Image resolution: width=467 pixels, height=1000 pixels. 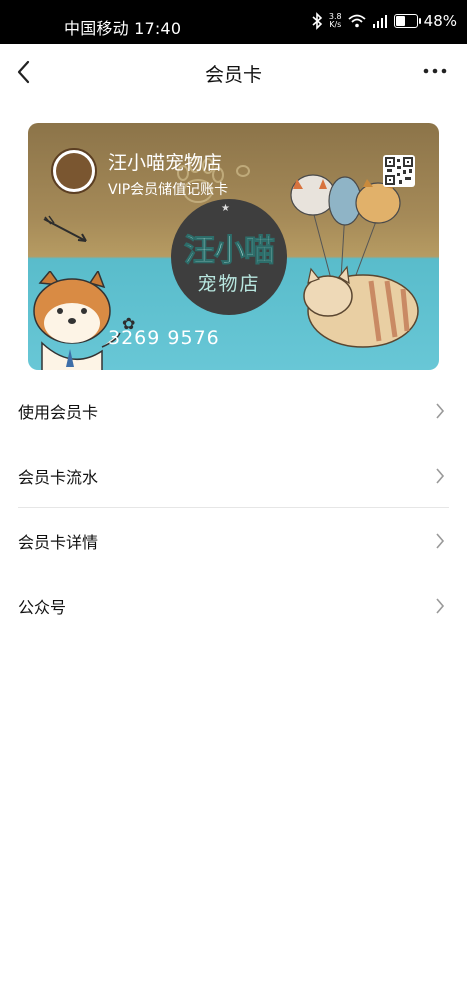 I want to click on card-number: 3269 9576, so click(x=164, y=338).